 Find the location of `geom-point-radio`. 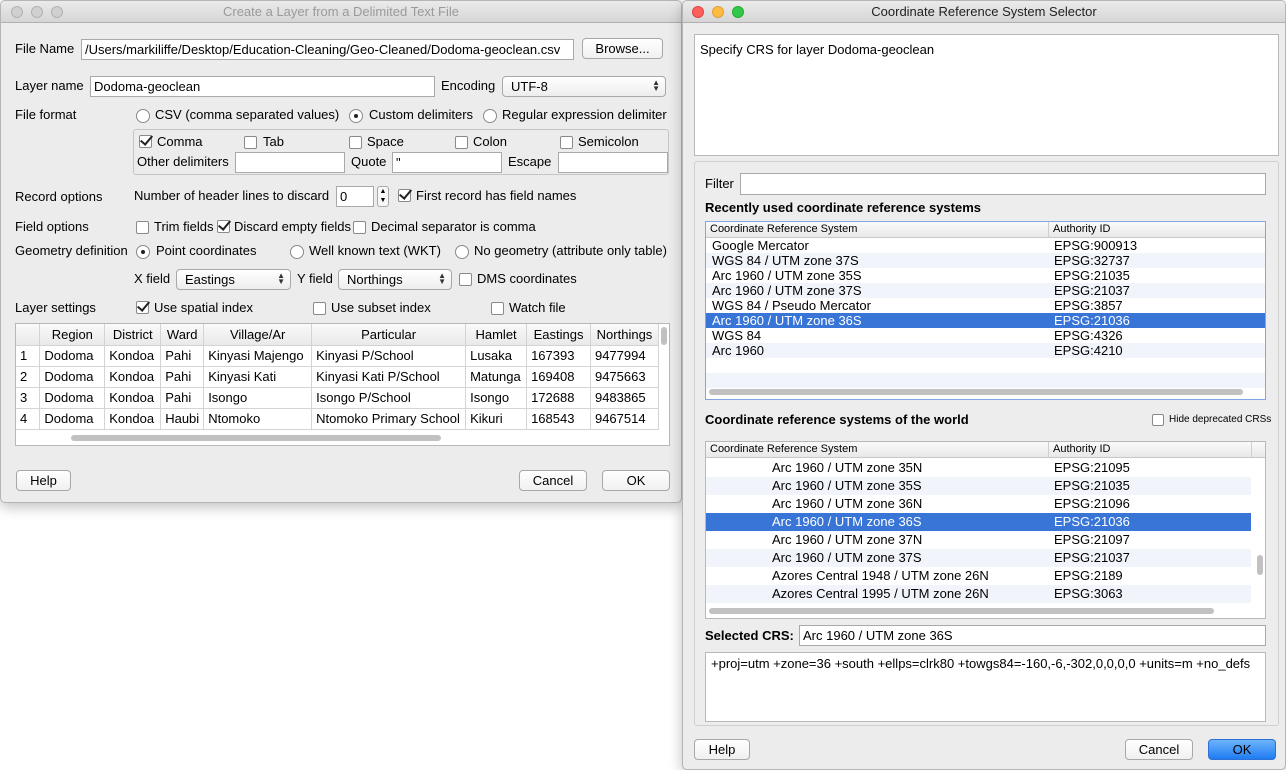

geom-point-radio is located at coordinates (143, 252).